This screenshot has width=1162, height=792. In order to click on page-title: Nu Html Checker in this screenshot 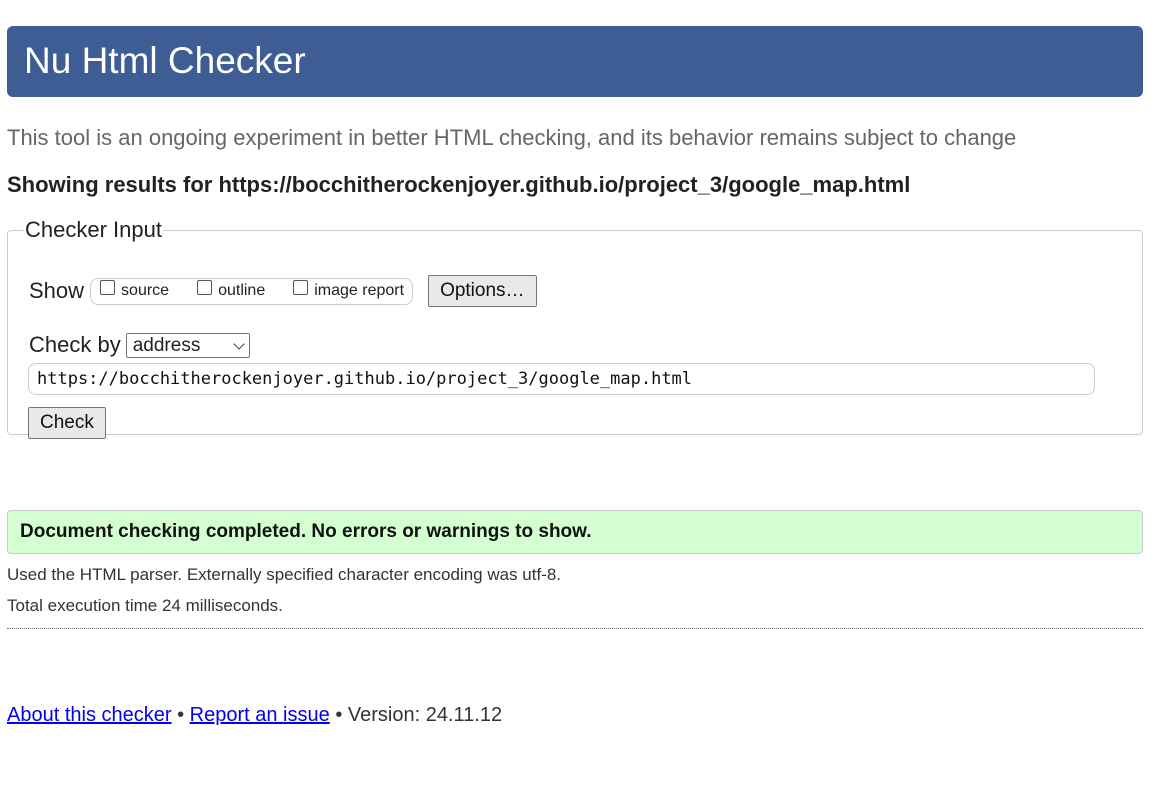, I will do `click(165, 60)`.